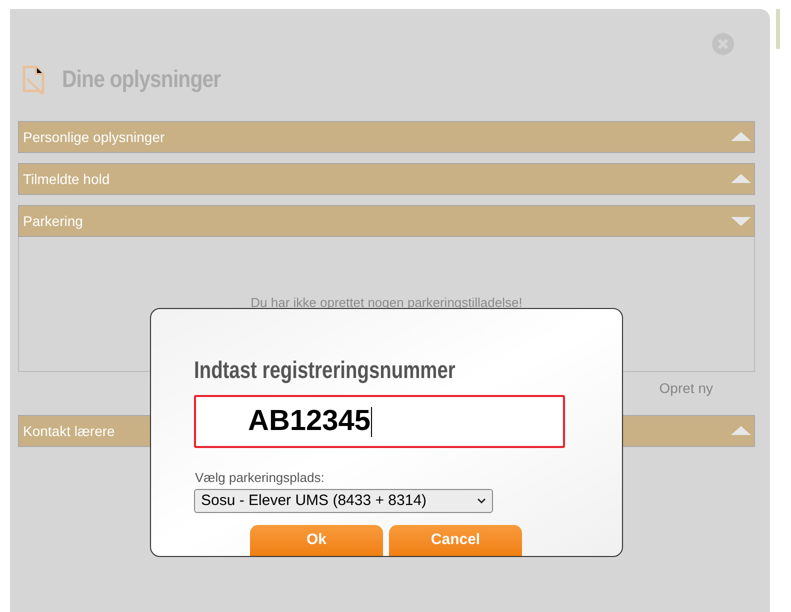  Describe the element at coordinates (325, 371) in the screenshot. I see `dialog-title: Indtast registreringsnummer` at that location.